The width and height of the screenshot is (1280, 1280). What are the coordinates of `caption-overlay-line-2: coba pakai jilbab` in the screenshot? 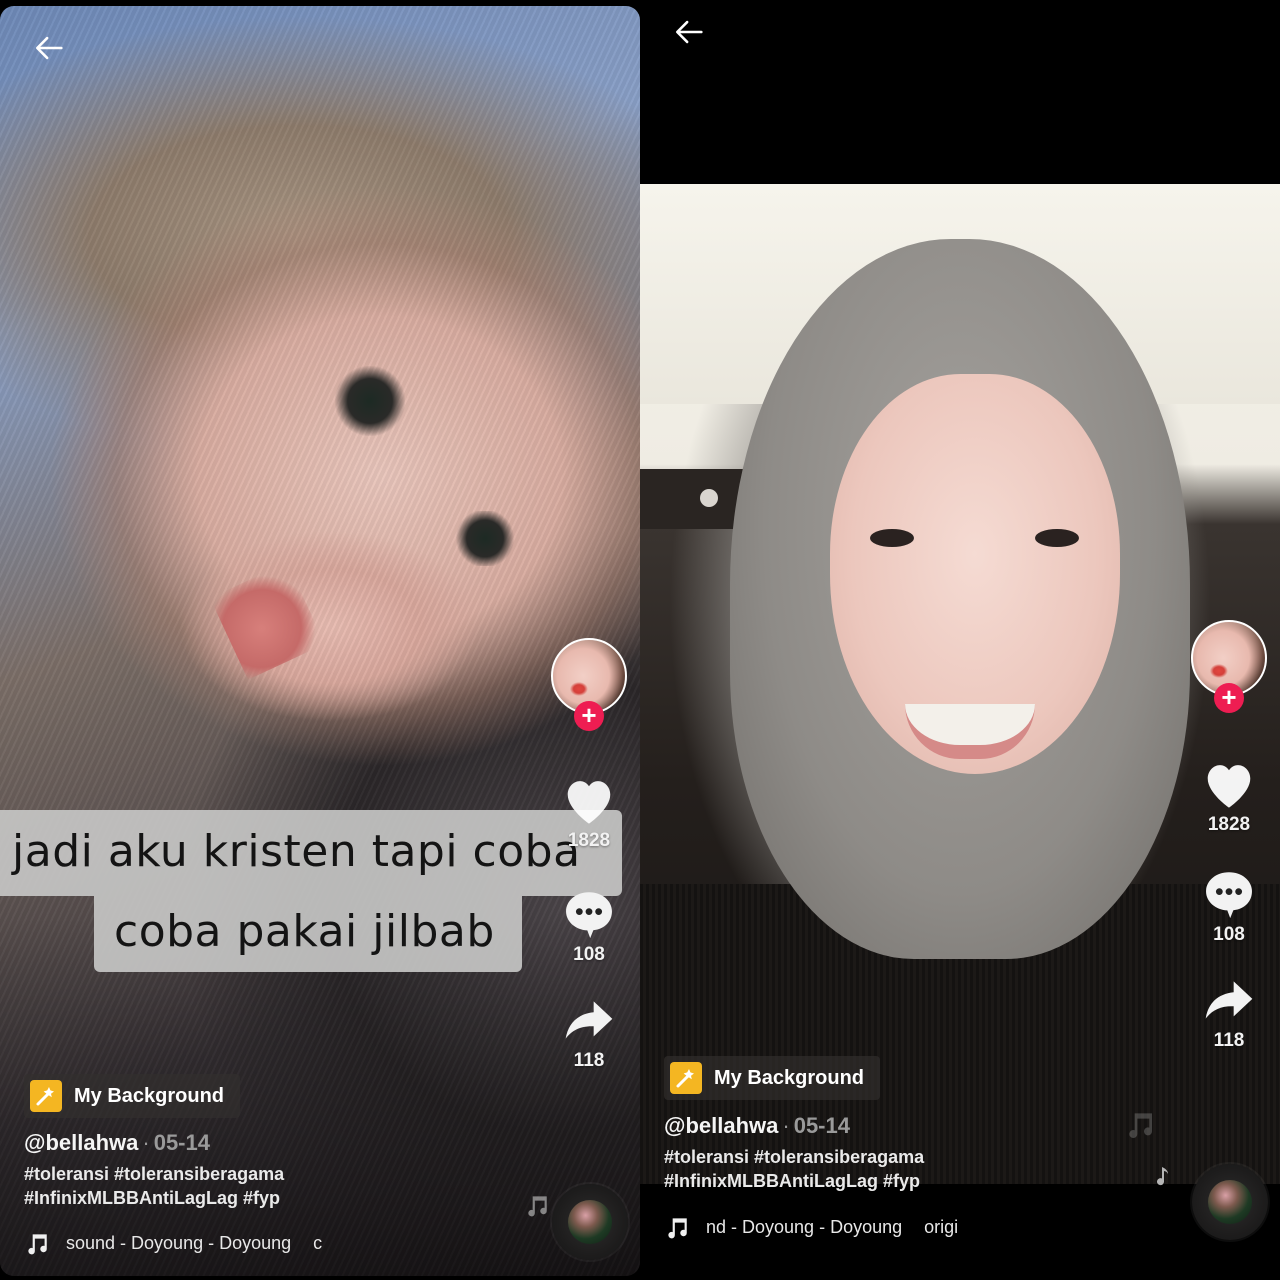 It's located at (308, 934).